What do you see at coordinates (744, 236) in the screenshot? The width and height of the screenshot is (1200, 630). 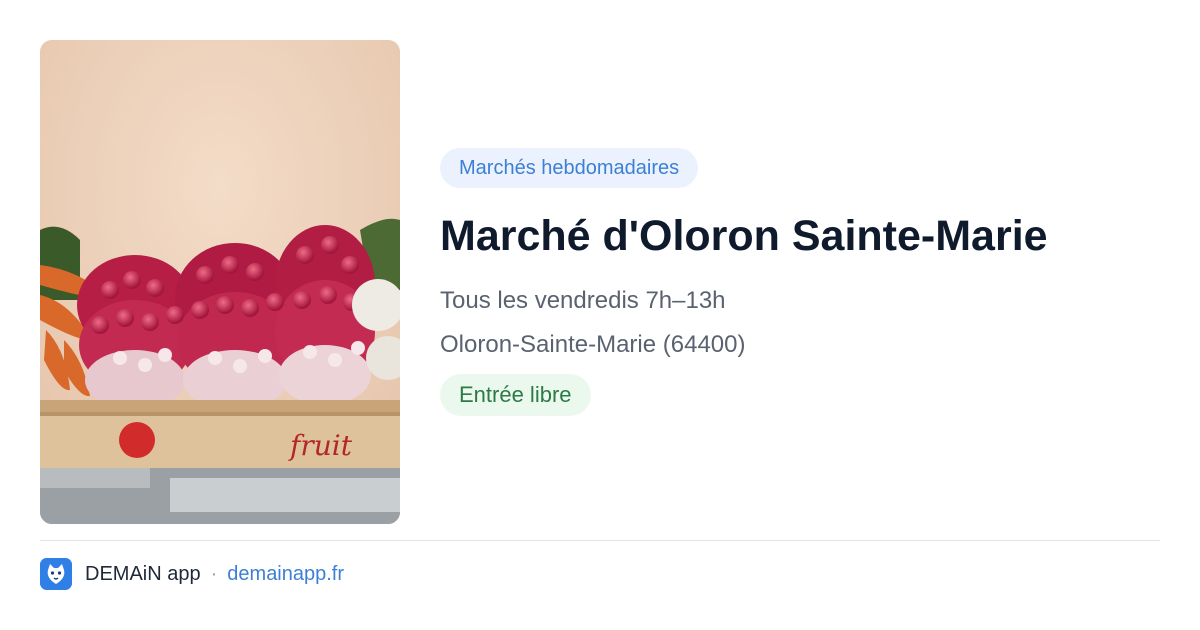 I see `market-title: Marché d'Oloron Sainte-Marie` at bounding box center [744, 236].